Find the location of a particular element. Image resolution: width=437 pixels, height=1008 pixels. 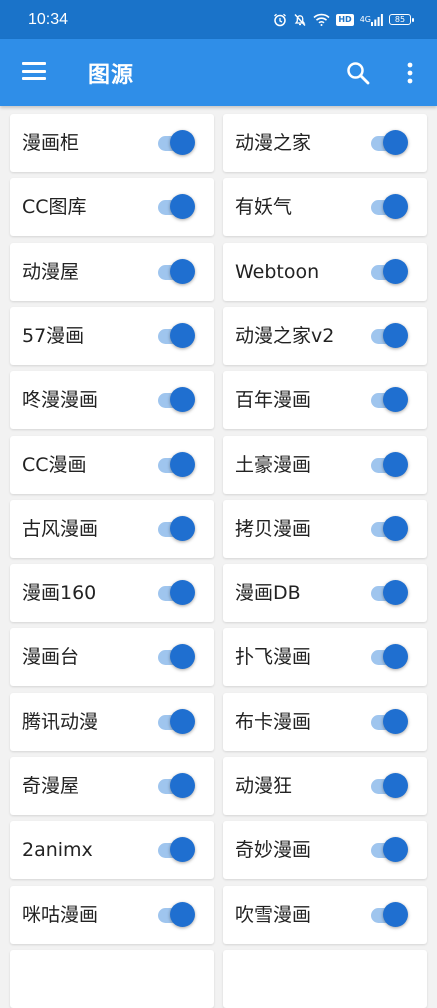

source-name: 动漫之家v2 is located at coordinates (285, 335).